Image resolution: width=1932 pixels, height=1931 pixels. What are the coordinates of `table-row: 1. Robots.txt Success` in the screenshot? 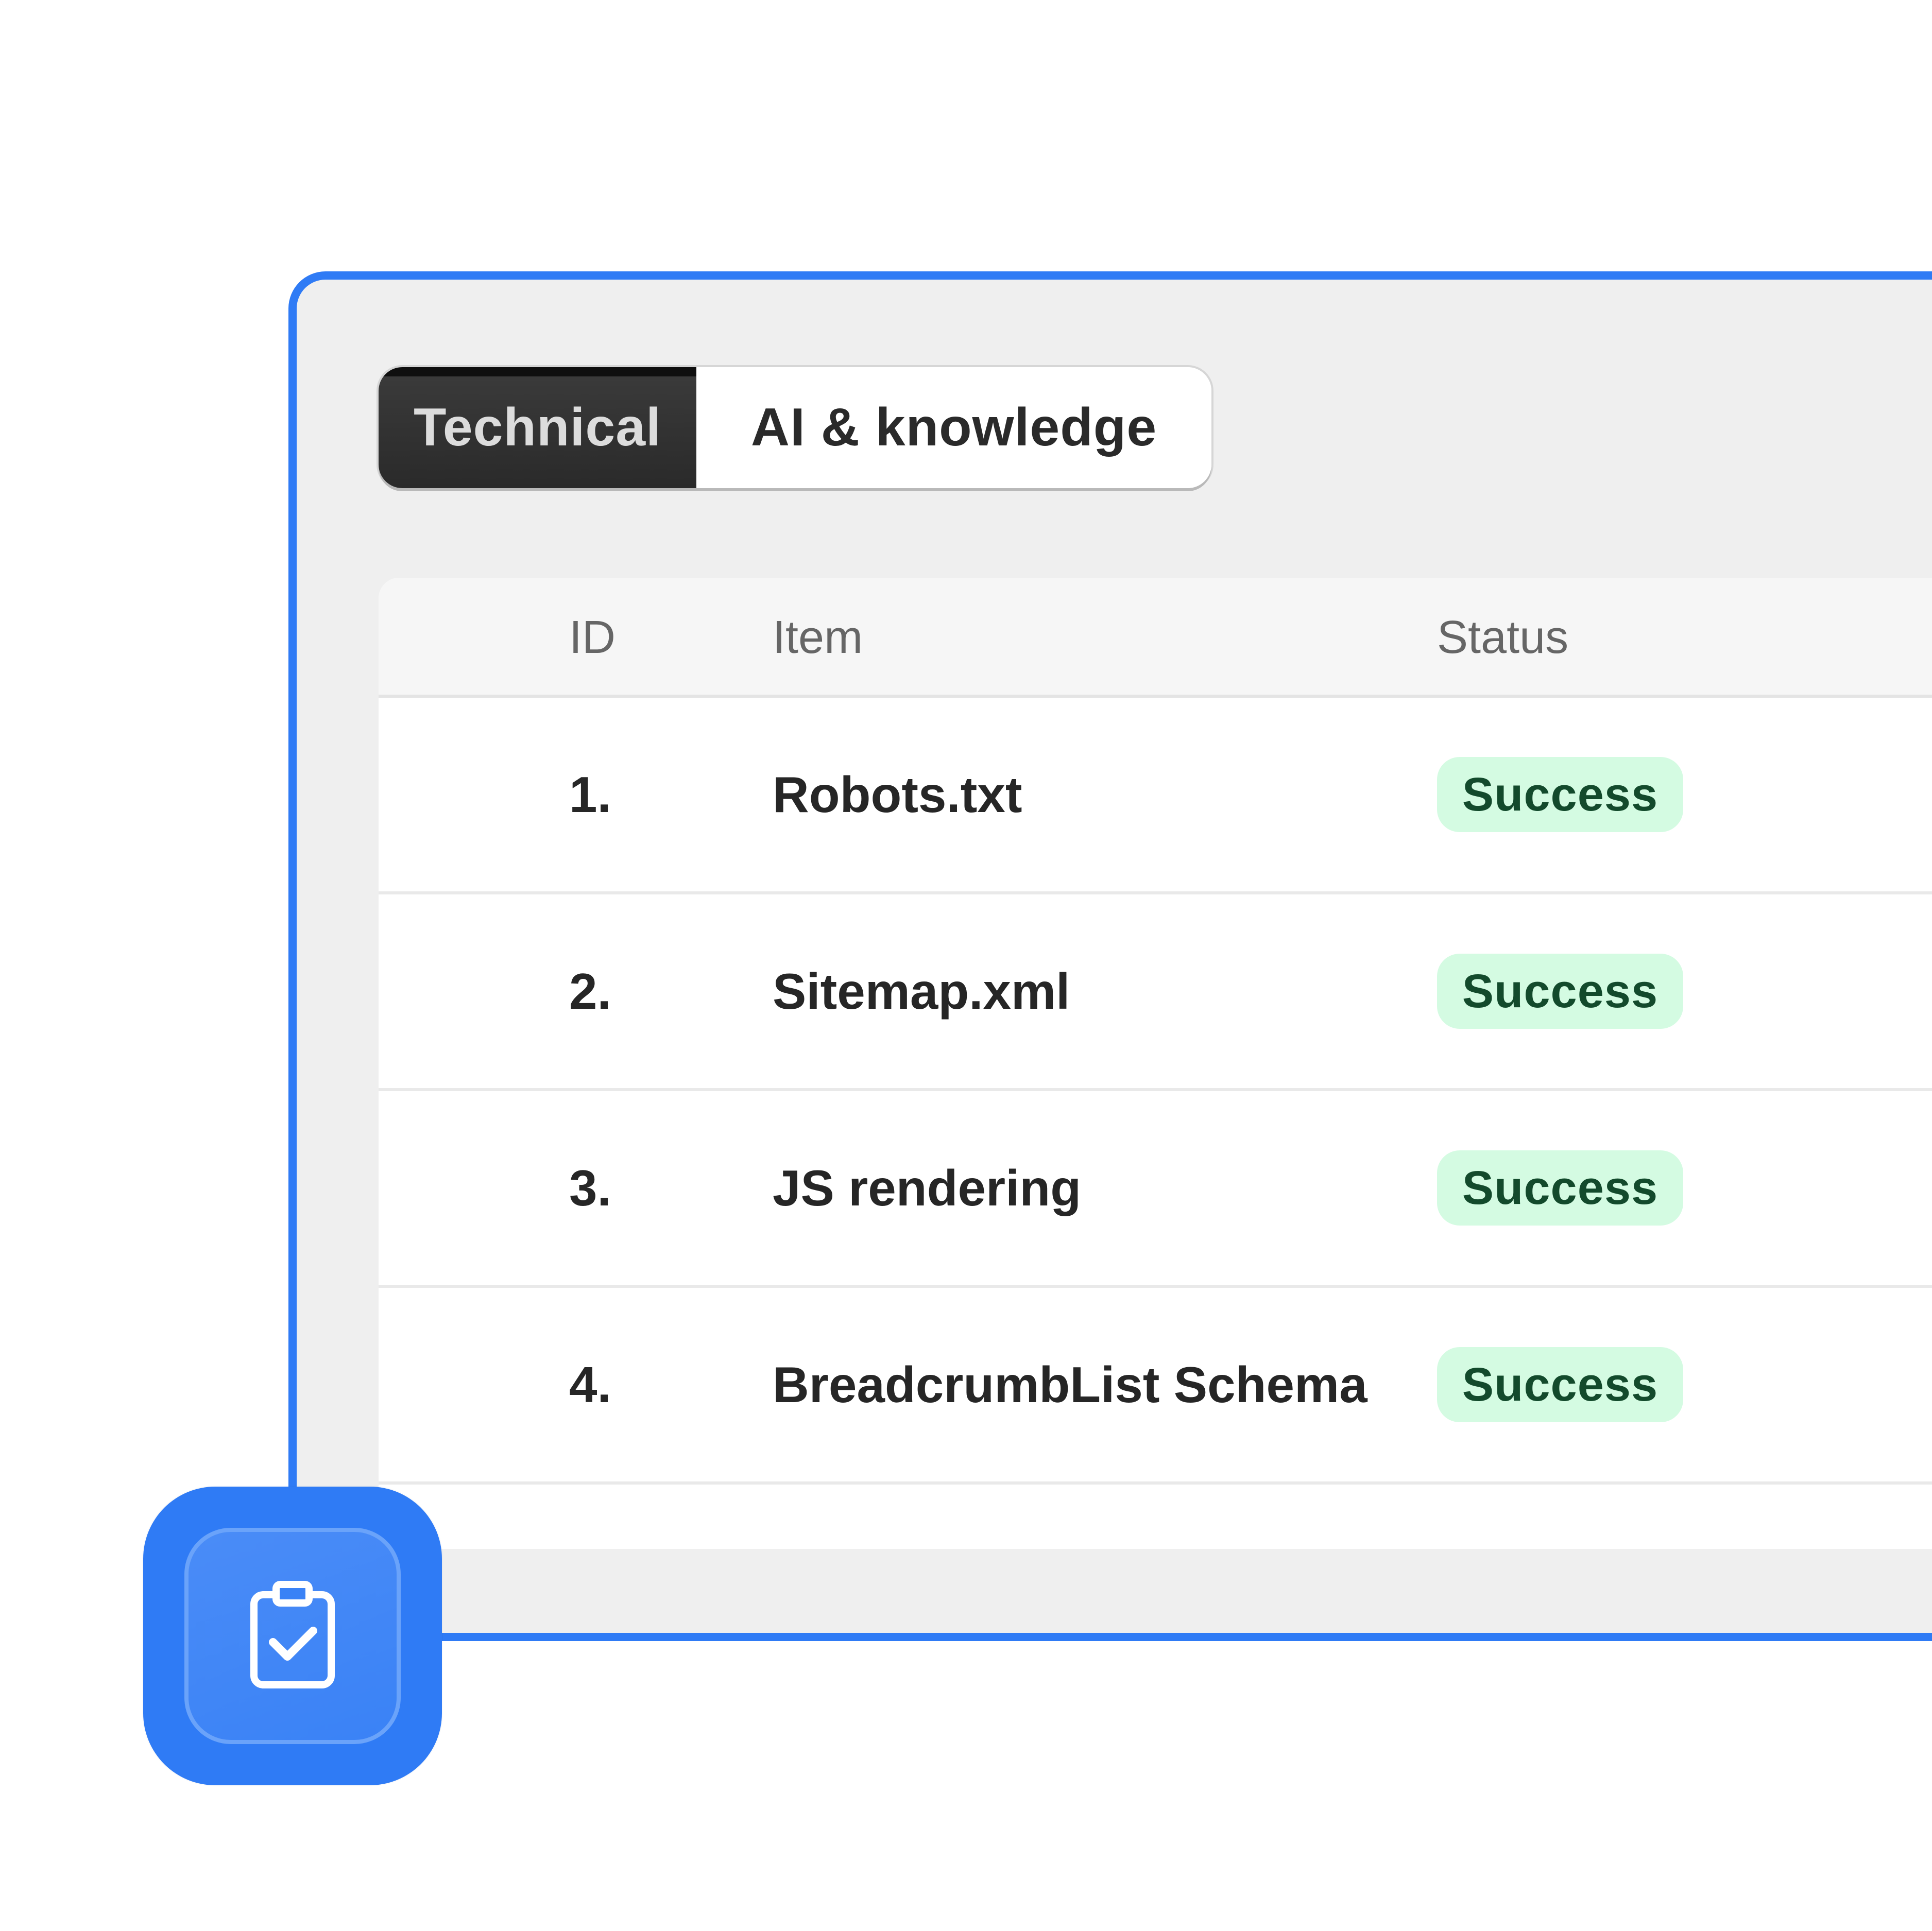 It's located at (1155, 796).